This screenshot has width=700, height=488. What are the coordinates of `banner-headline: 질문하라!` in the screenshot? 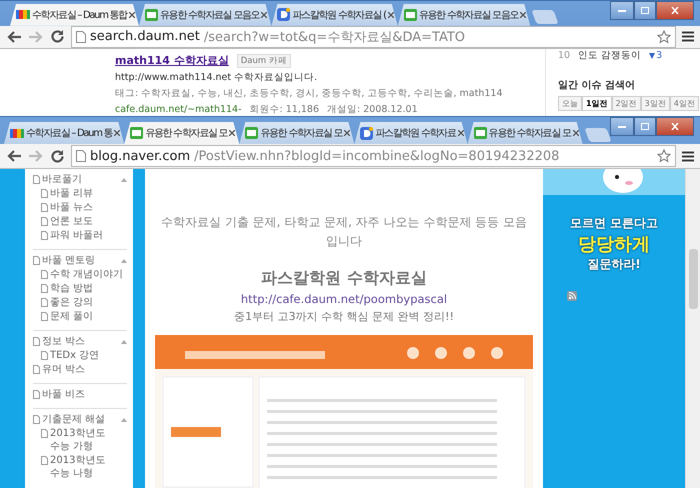 It's located at (614, 264).